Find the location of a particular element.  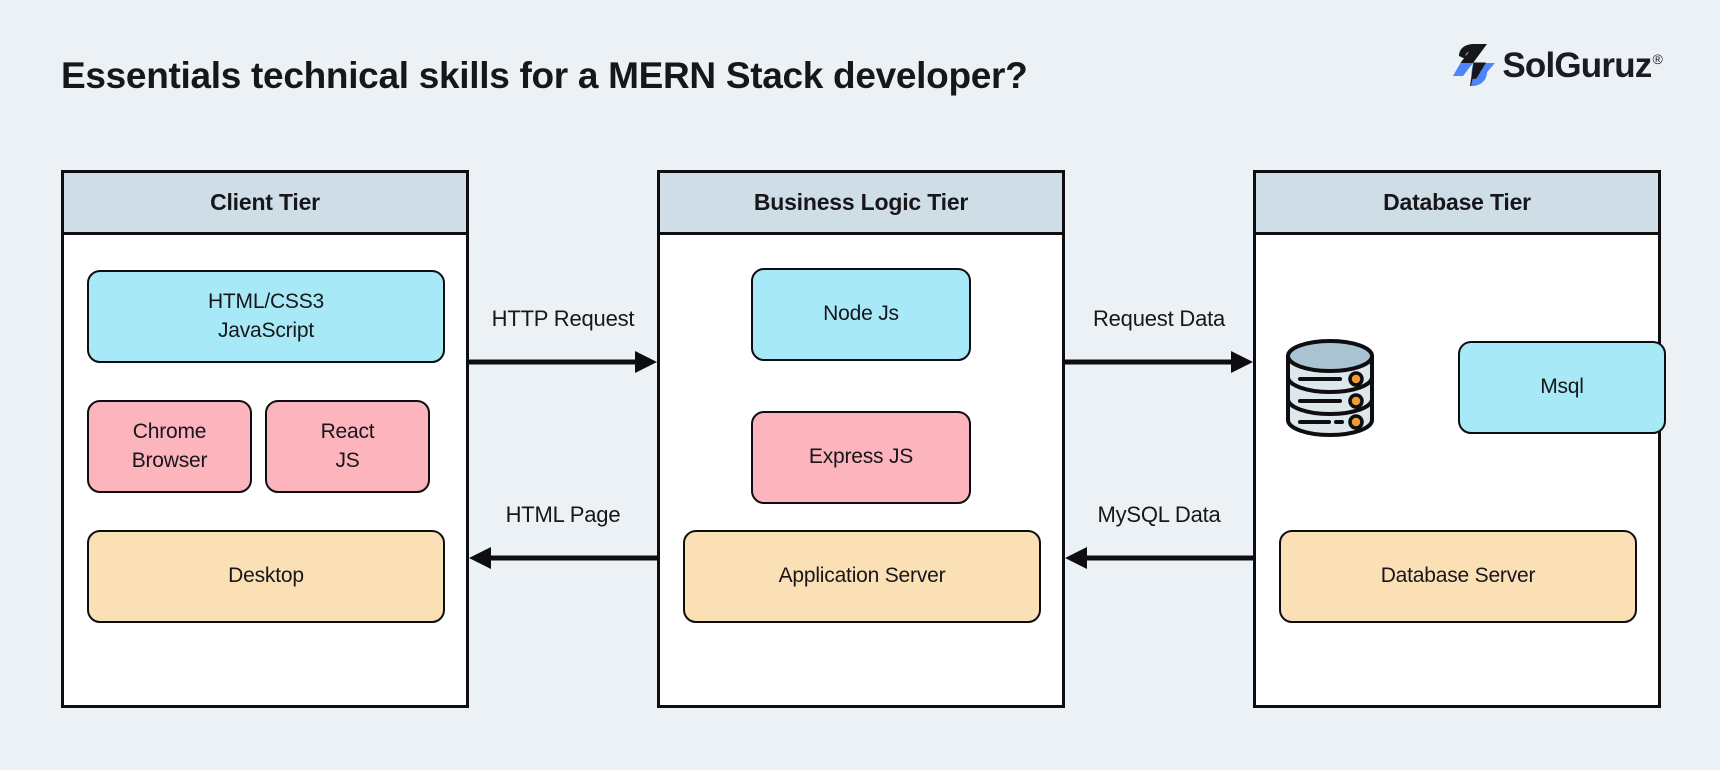

node-html-css3-javascript: HTML/CSS3 JavaScript is located at coordinates (266, 316).